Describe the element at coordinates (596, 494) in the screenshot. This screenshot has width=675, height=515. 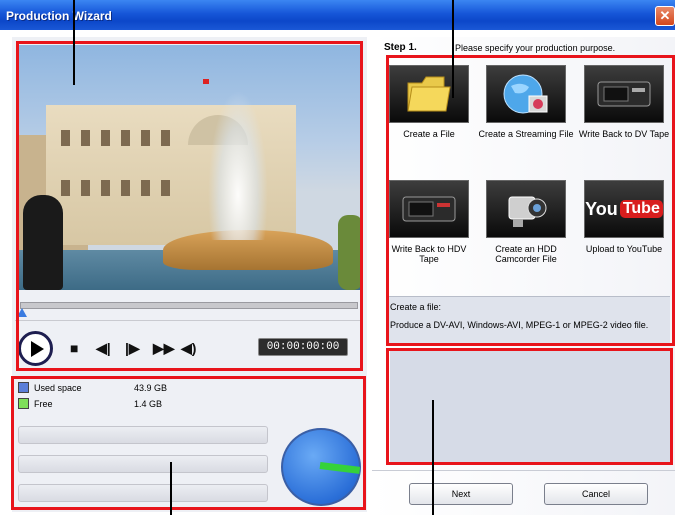
I see `cancel-button: Cancel` at that location.